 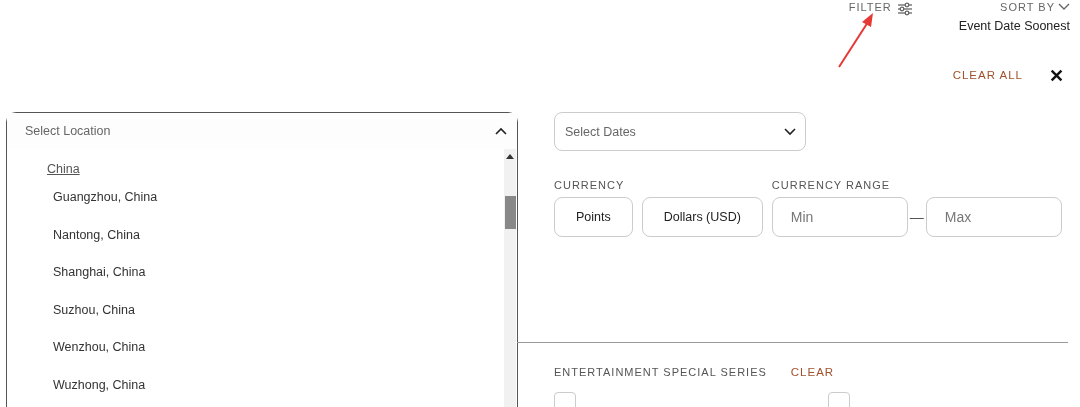 What do you see at coordinates (99, 359) in the screenshot?
I see `location-option: Wenzhou, China` at bounding box center [99, 359].